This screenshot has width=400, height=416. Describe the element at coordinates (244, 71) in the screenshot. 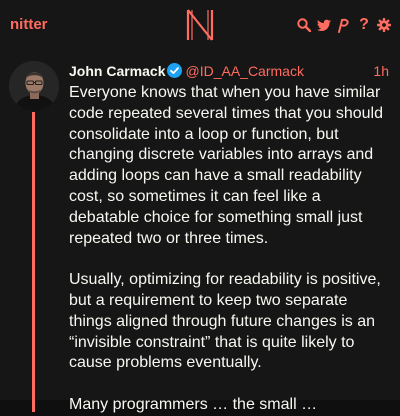

I see `username-link: @ID_AA_Carmack` at that location.